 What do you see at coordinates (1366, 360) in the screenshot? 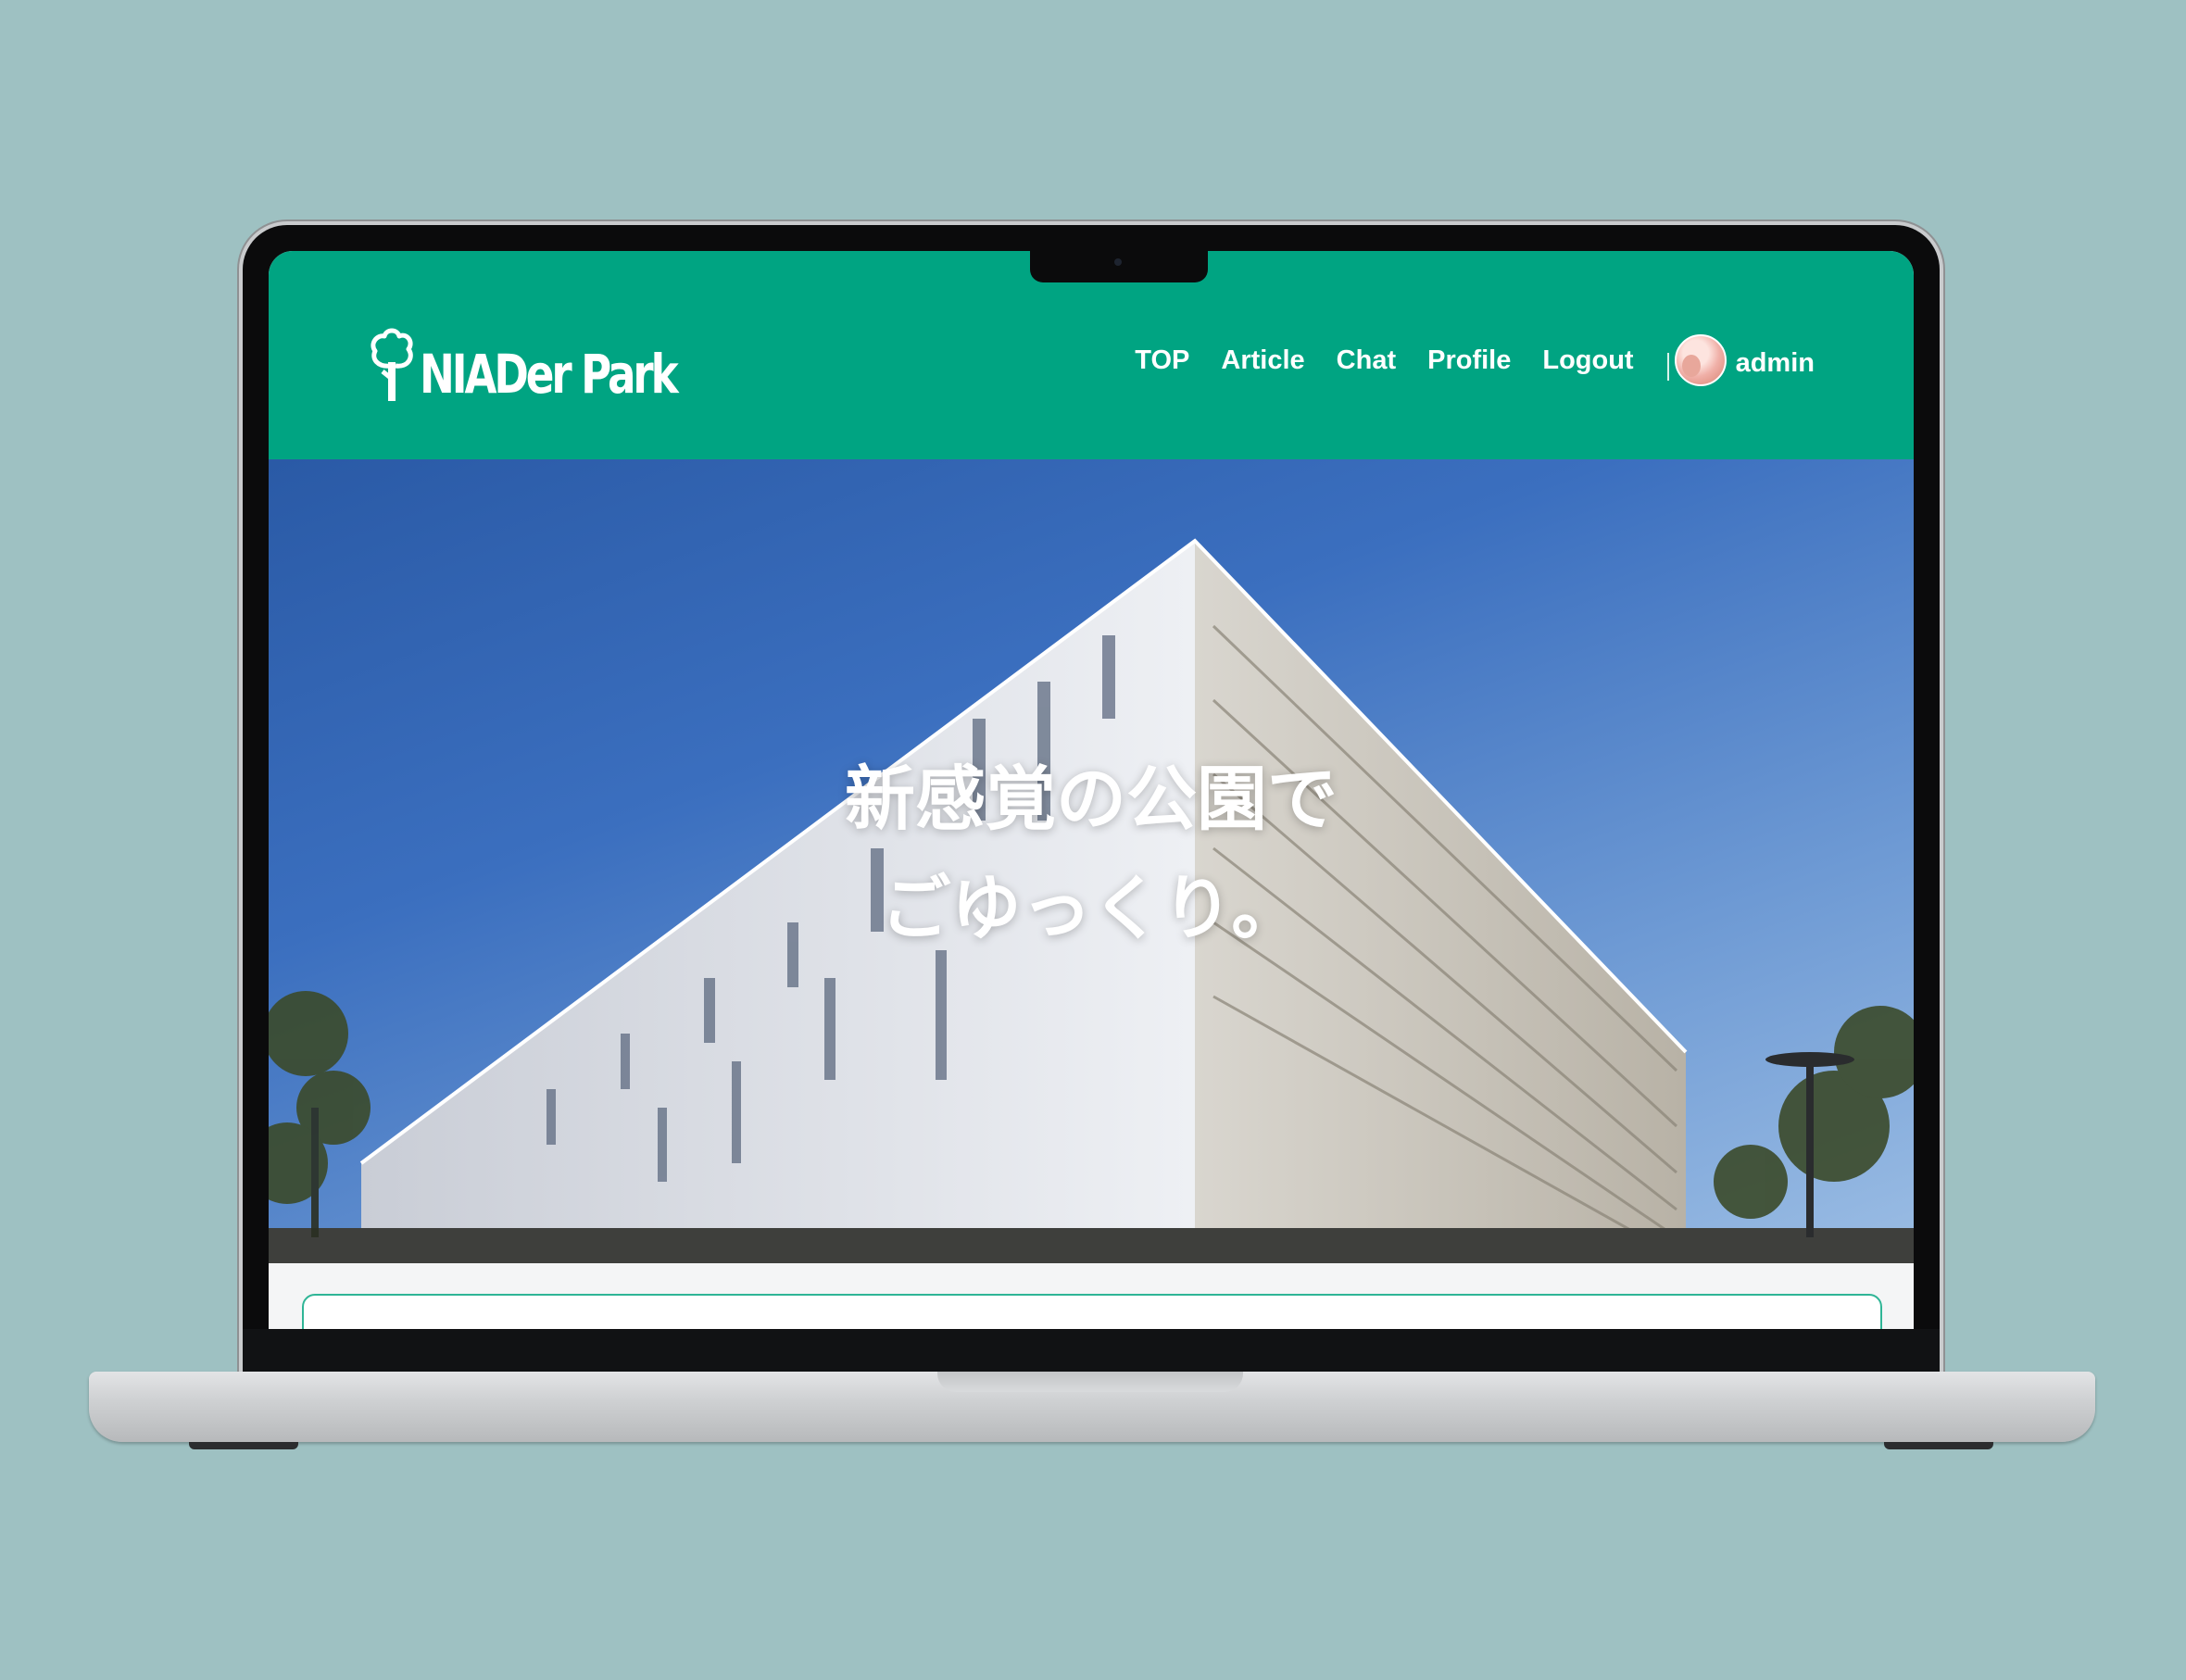
I see `nav-chat: Chat` at bounding box center [1366, 360].